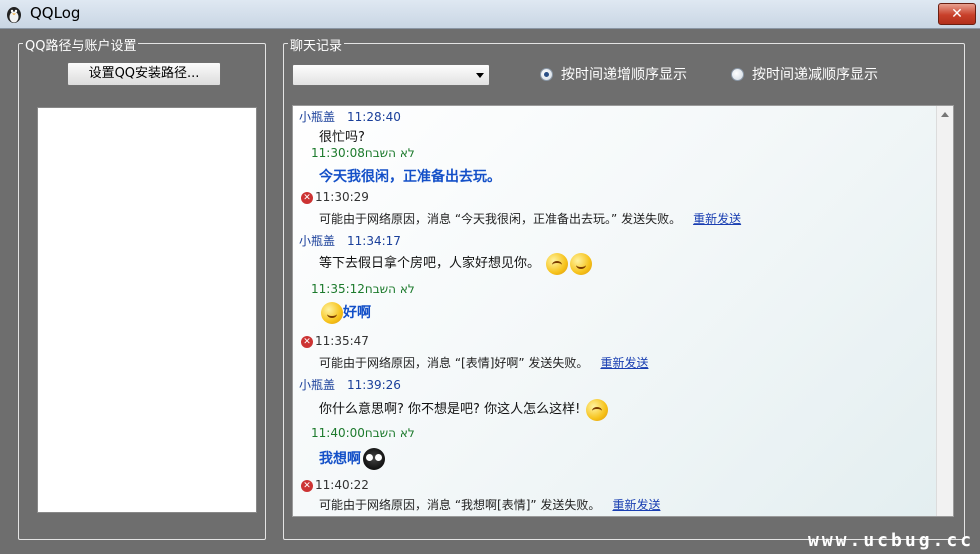 Image resolution: width=980 pixels, height=554 pixels. What do you see at coordinates (374, 117) in the screenshot?
I see `message-time: 11:28:40` at bounding box center [374, 117].